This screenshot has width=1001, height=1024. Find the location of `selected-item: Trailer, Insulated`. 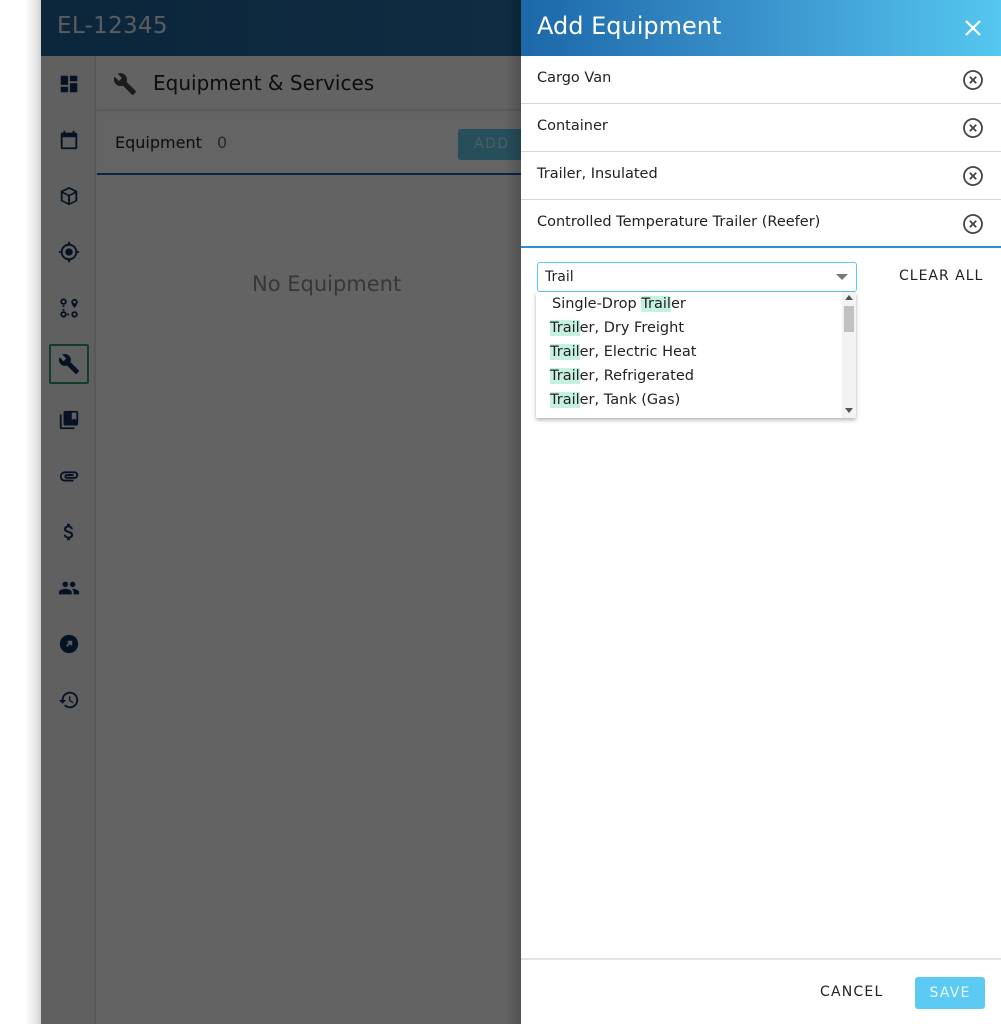

selected-item: Trailer, Insulated is located at coordinates (761, 176).